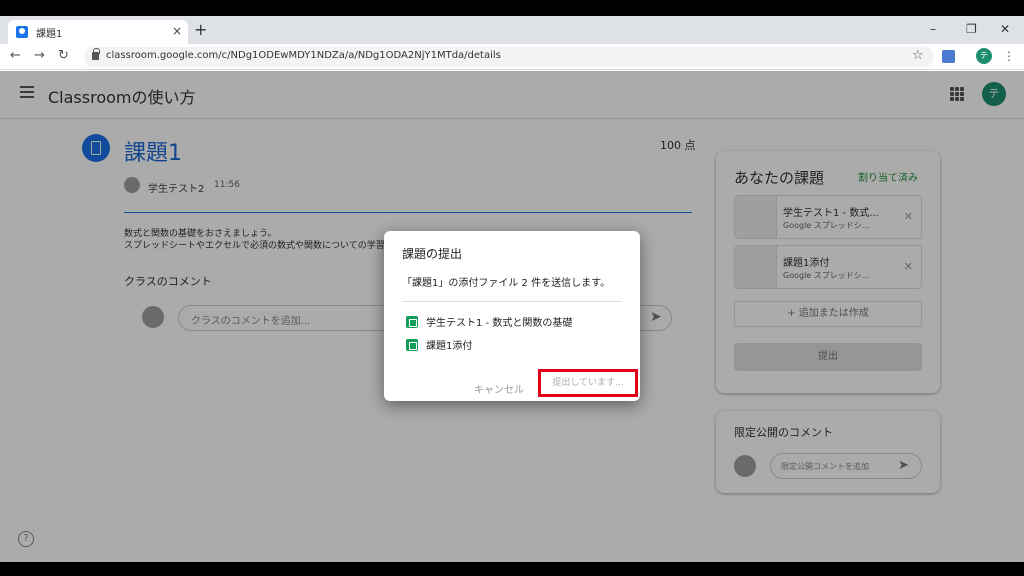  What do you see at coordinates (918, 56) in the screenshot?
I see `bookmark-star-icon: ☆` at bounding box center [918, 56].